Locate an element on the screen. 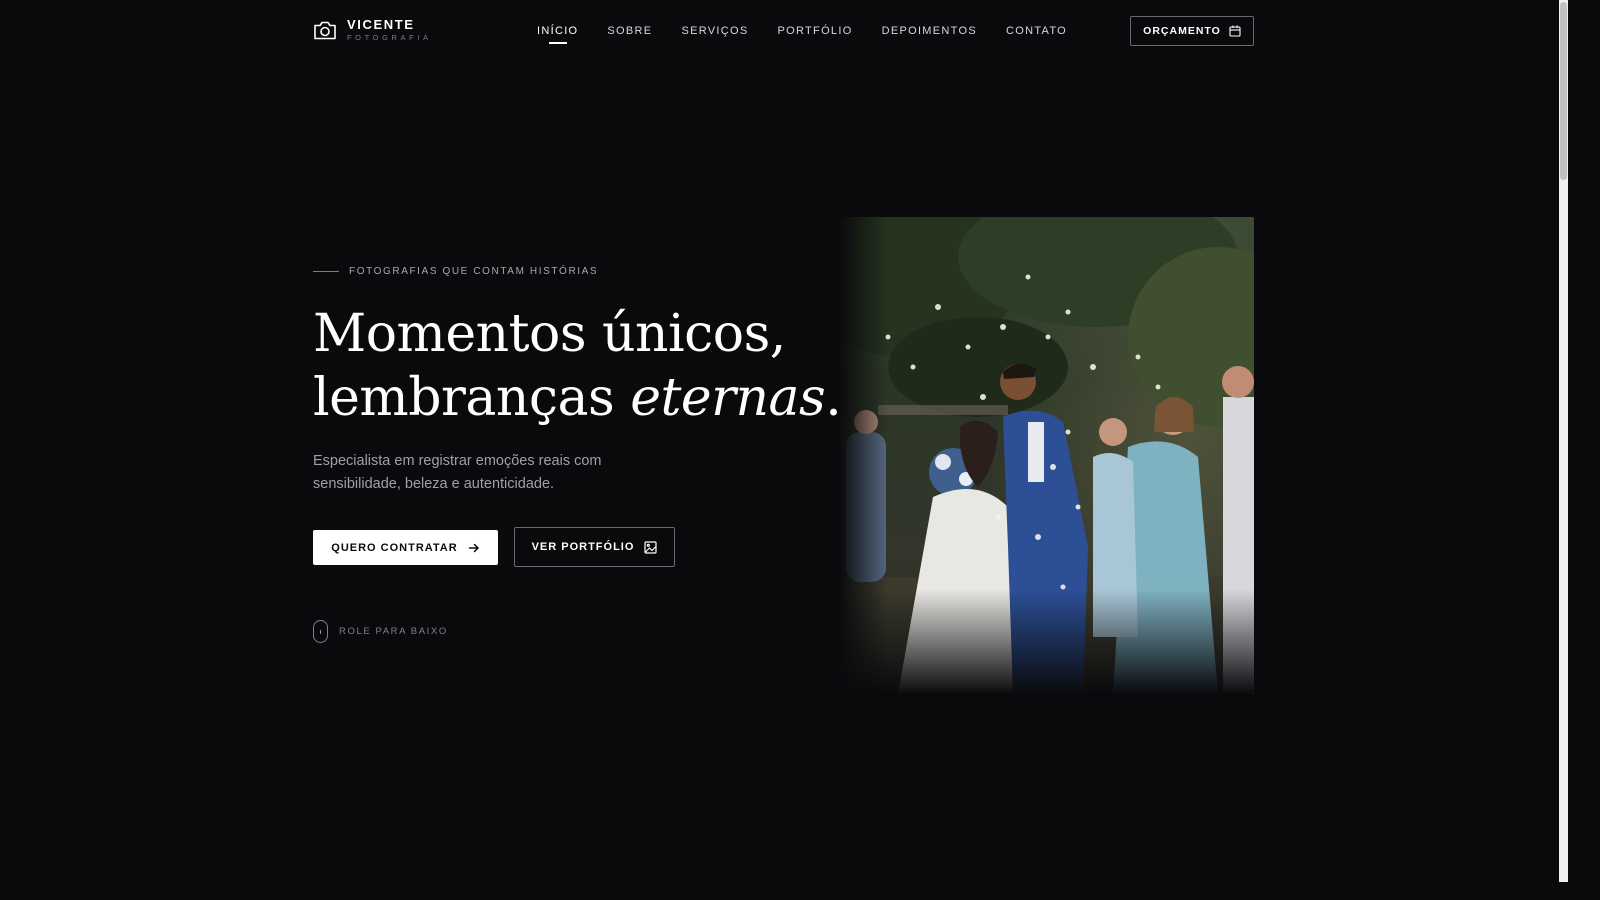  nav-item-sobre: SOBRE is located at coordinates (629, 31).